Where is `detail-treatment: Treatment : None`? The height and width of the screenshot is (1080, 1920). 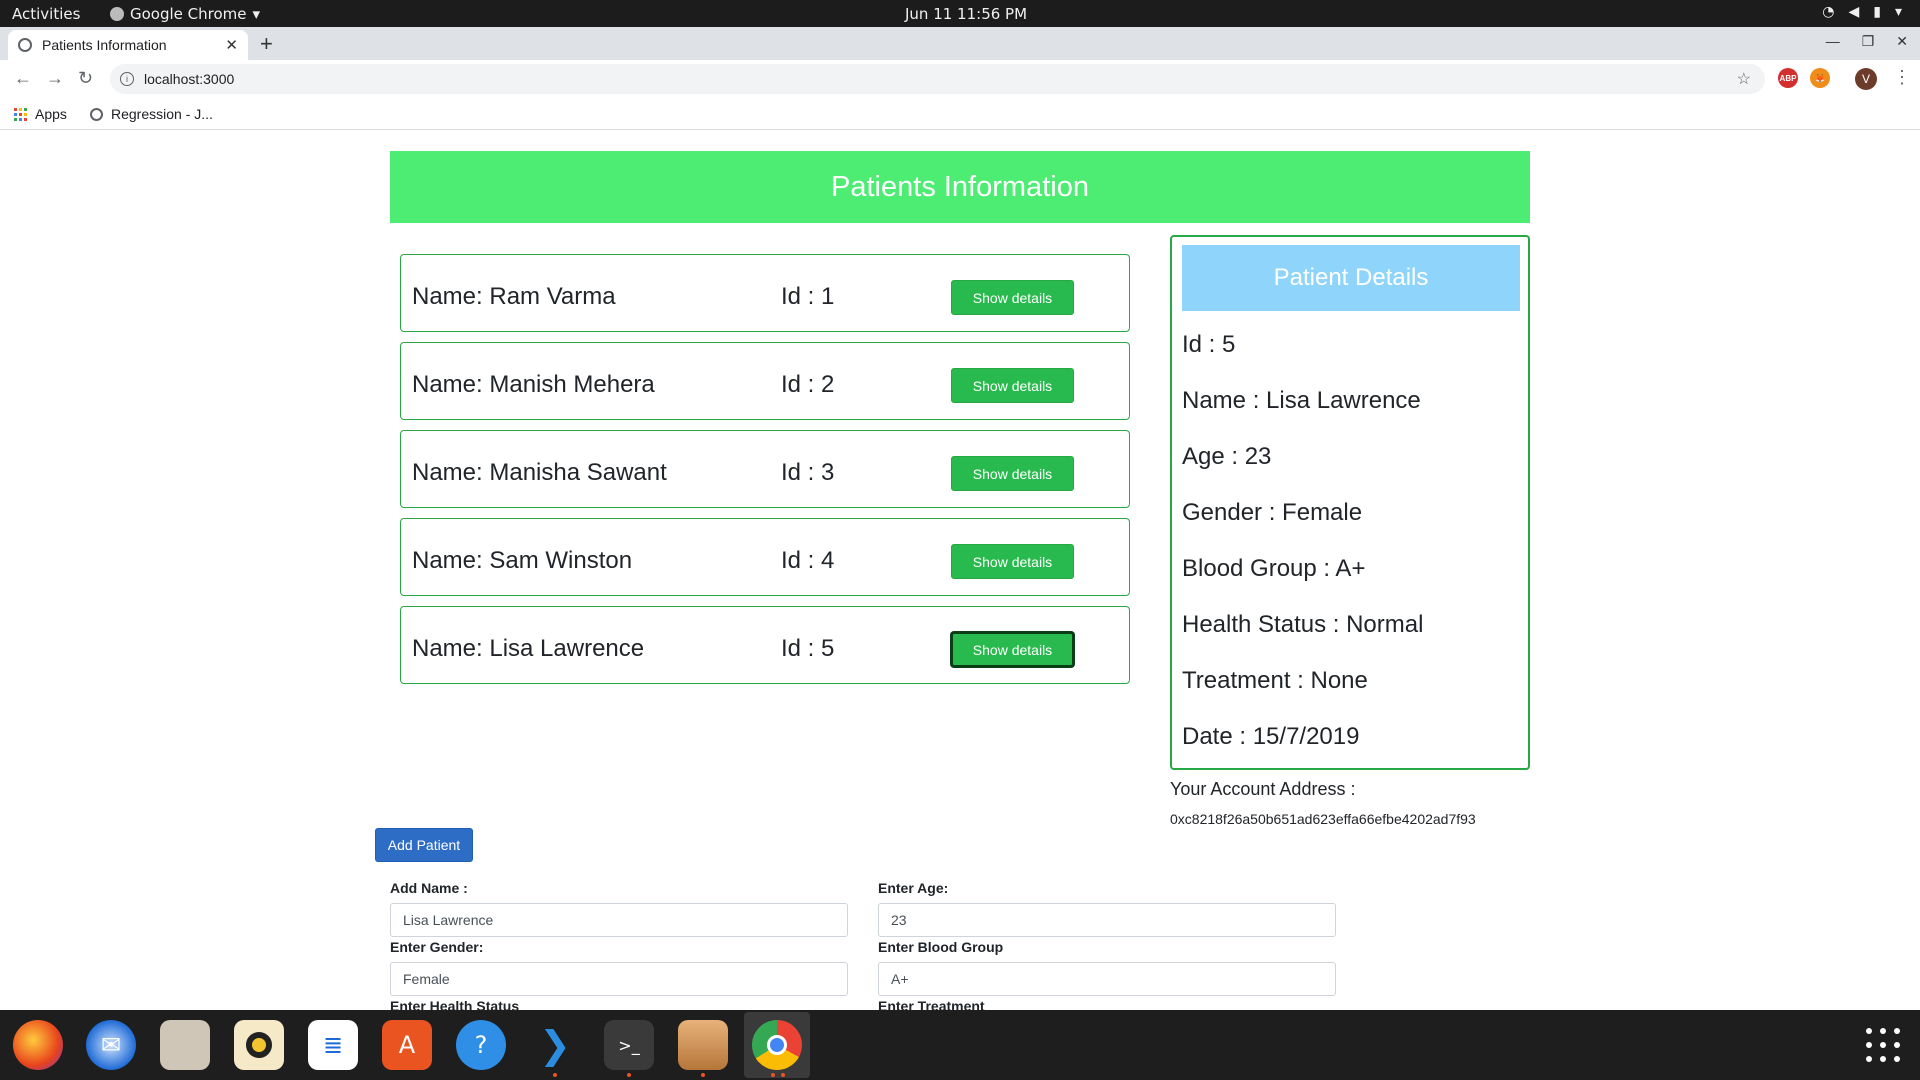
detail-treatment: Treatment : None is located at coordinates (1275, 680).